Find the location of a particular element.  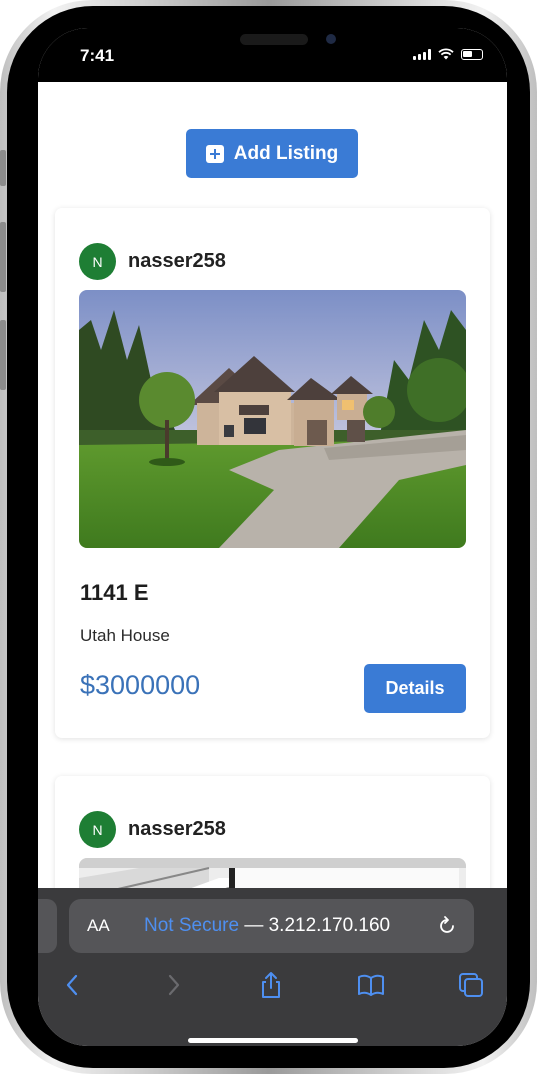

battery-icon is located at coordinates (472, 54).